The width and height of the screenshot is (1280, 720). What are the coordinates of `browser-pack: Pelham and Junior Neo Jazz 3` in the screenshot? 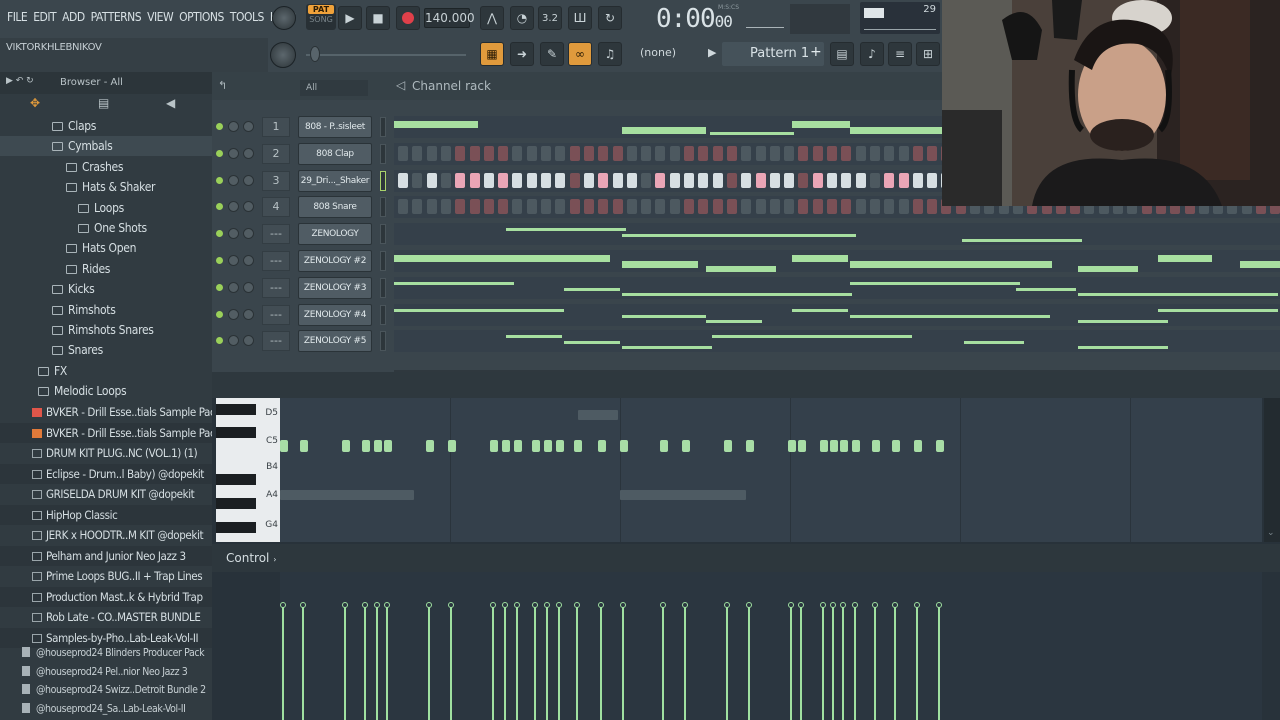 It's located at (106, 555).